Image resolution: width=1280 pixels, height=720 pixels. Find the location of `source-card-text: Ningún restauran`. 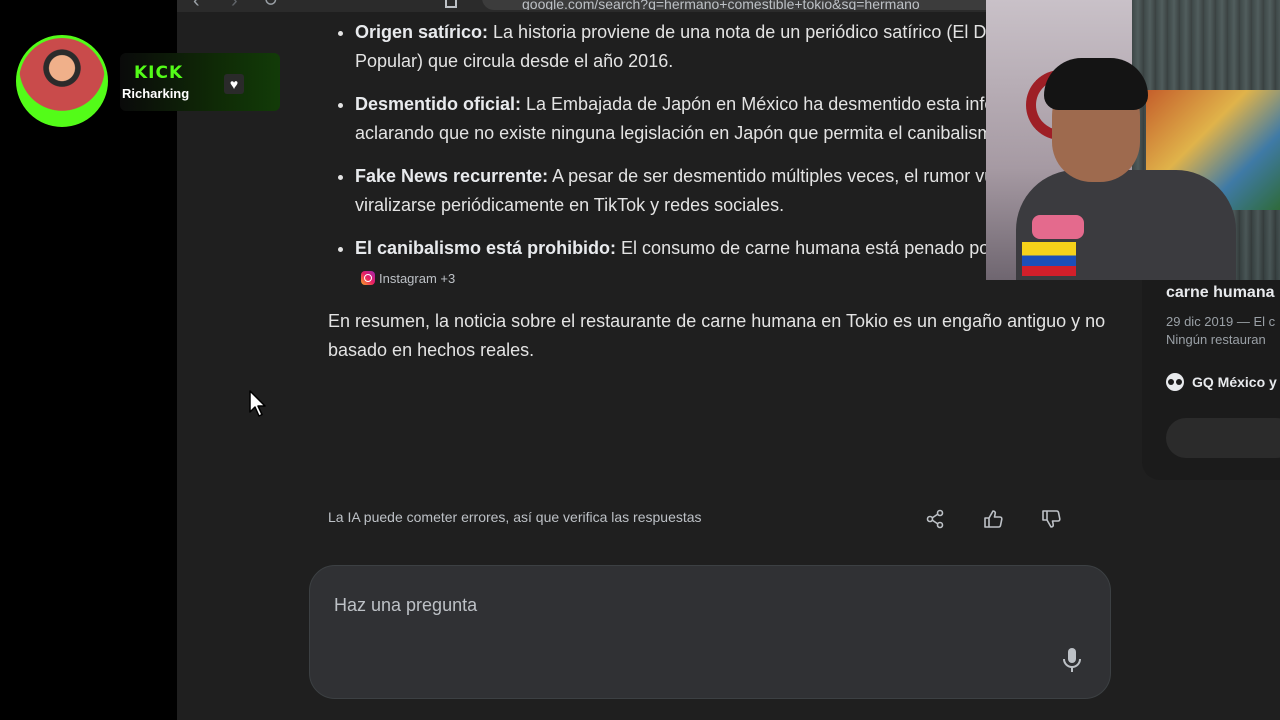

source-card-text: Ningún restauran is located at coordinates (1216, 339).